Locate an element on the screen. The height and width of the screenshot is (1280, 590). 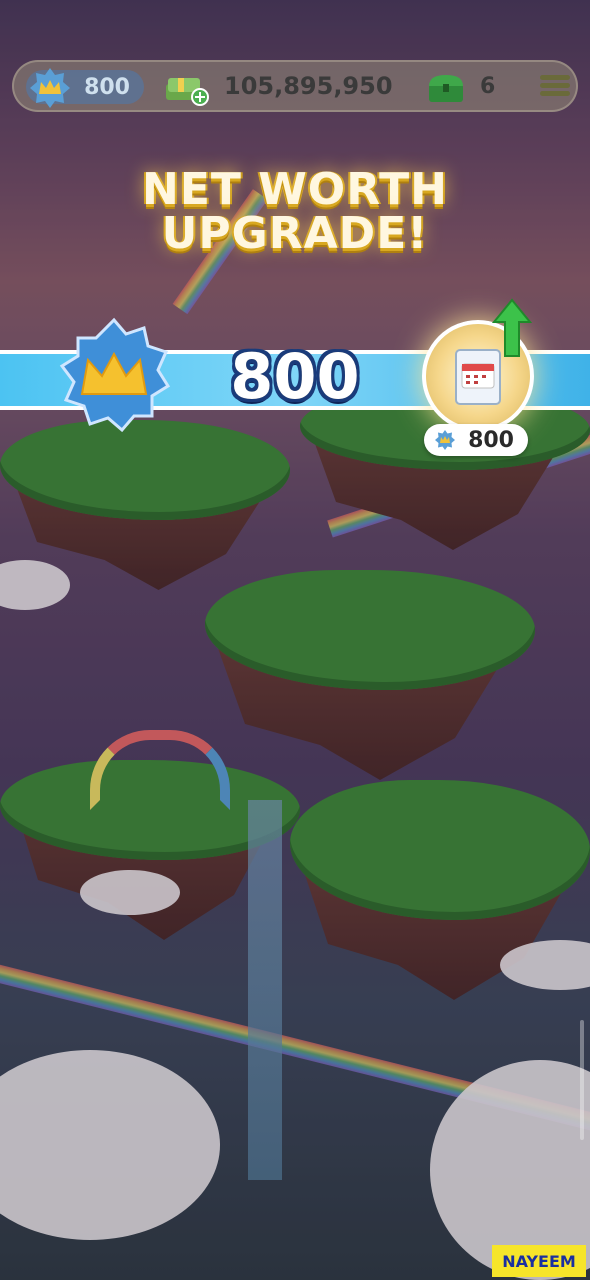
net-worth-upgrade-title: NET WORTH UPGRADE! is located at coordinates (295, 212).